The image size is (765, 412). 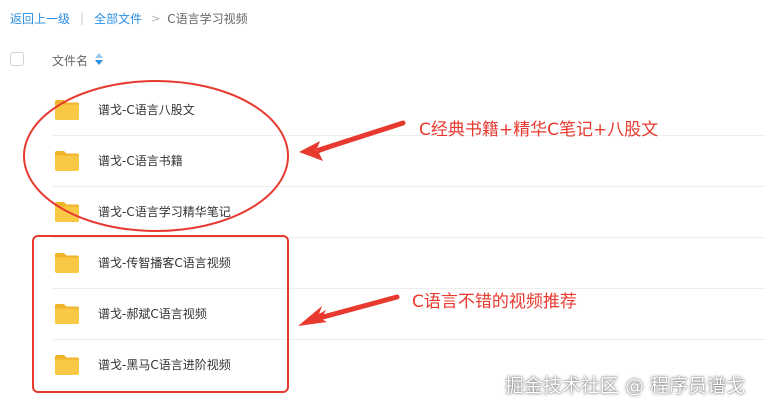 What do you see at coordinates (207, 18) in the screenshot?
I see `breadcrumb-current-folder: C语言学习视频` at bounding box center [207, 18].